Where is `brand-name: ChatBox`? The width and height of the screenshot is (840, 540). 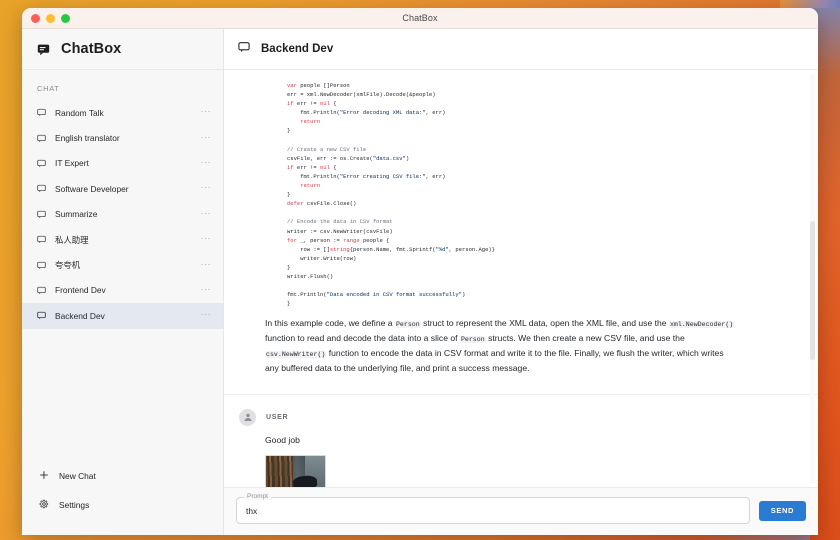
brand-name: ChatBox is located at coordinates (91, 49).